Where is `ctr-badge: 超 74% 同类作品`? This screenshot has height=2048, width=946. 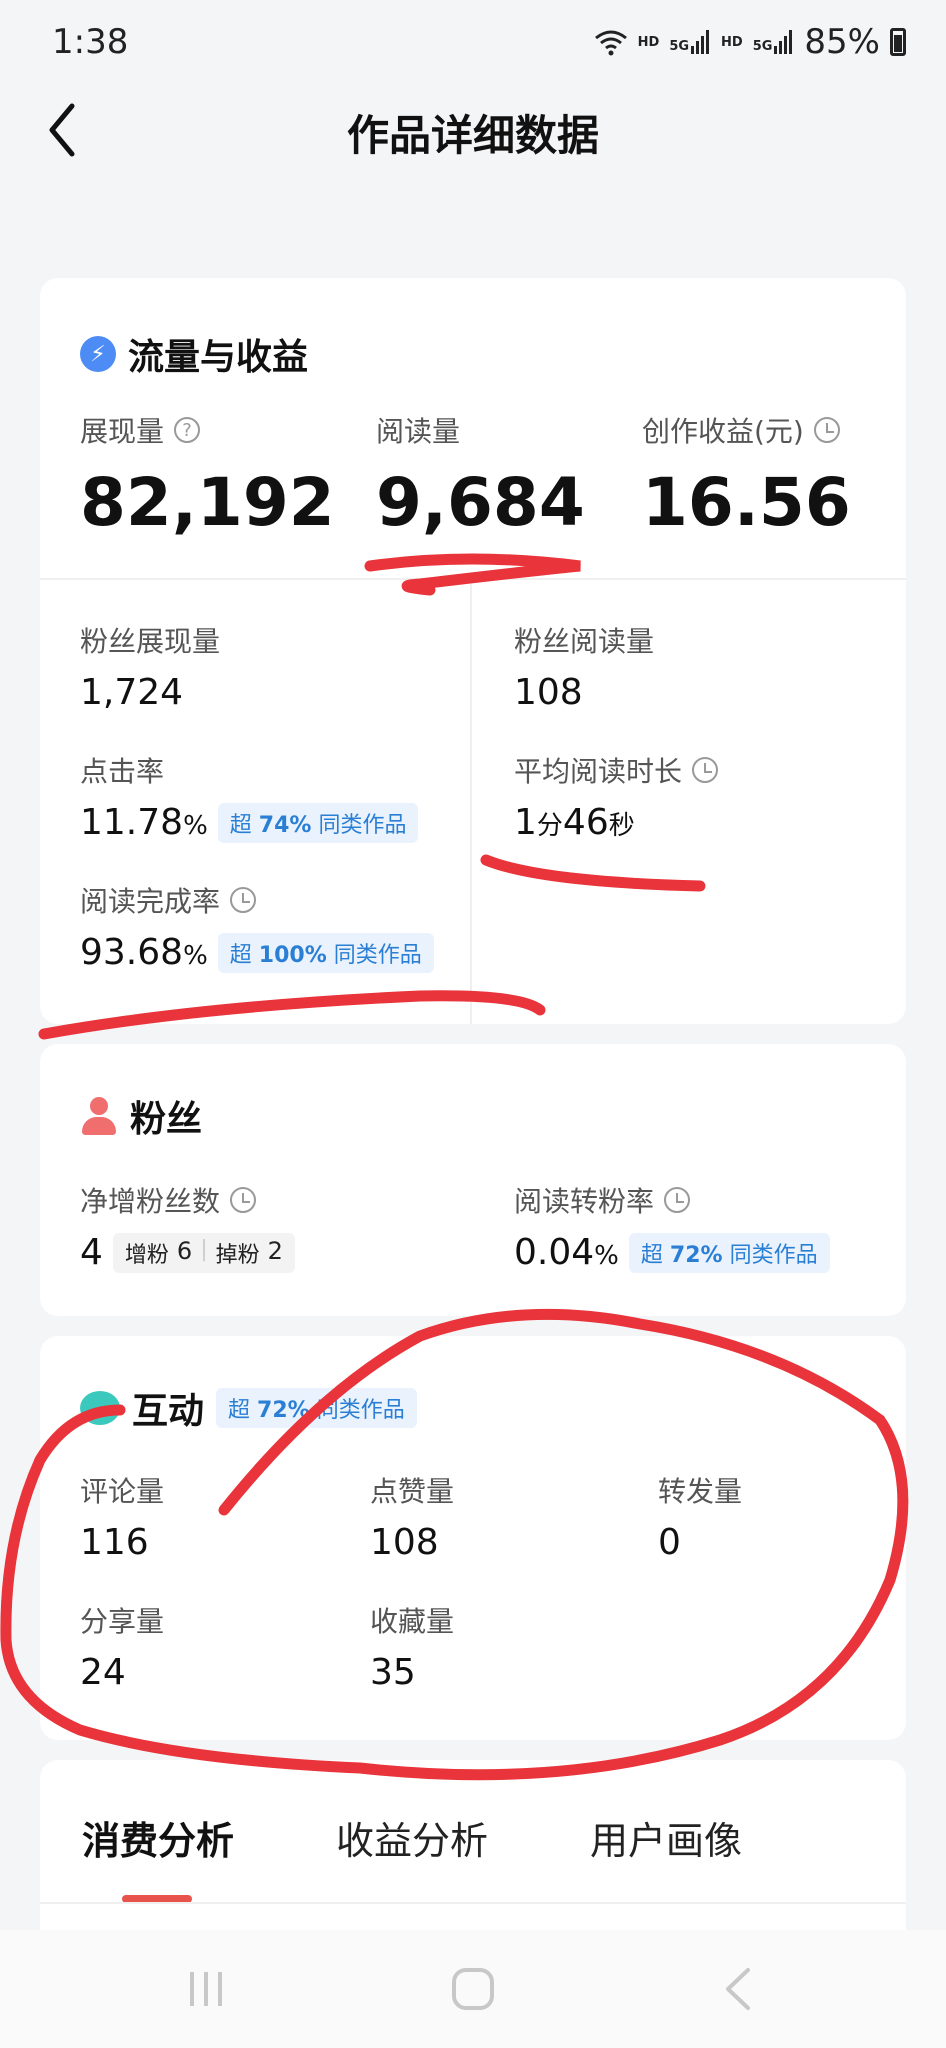
ctr-badge: 超 74% 同类作品 is located at coordinates (318, 822).